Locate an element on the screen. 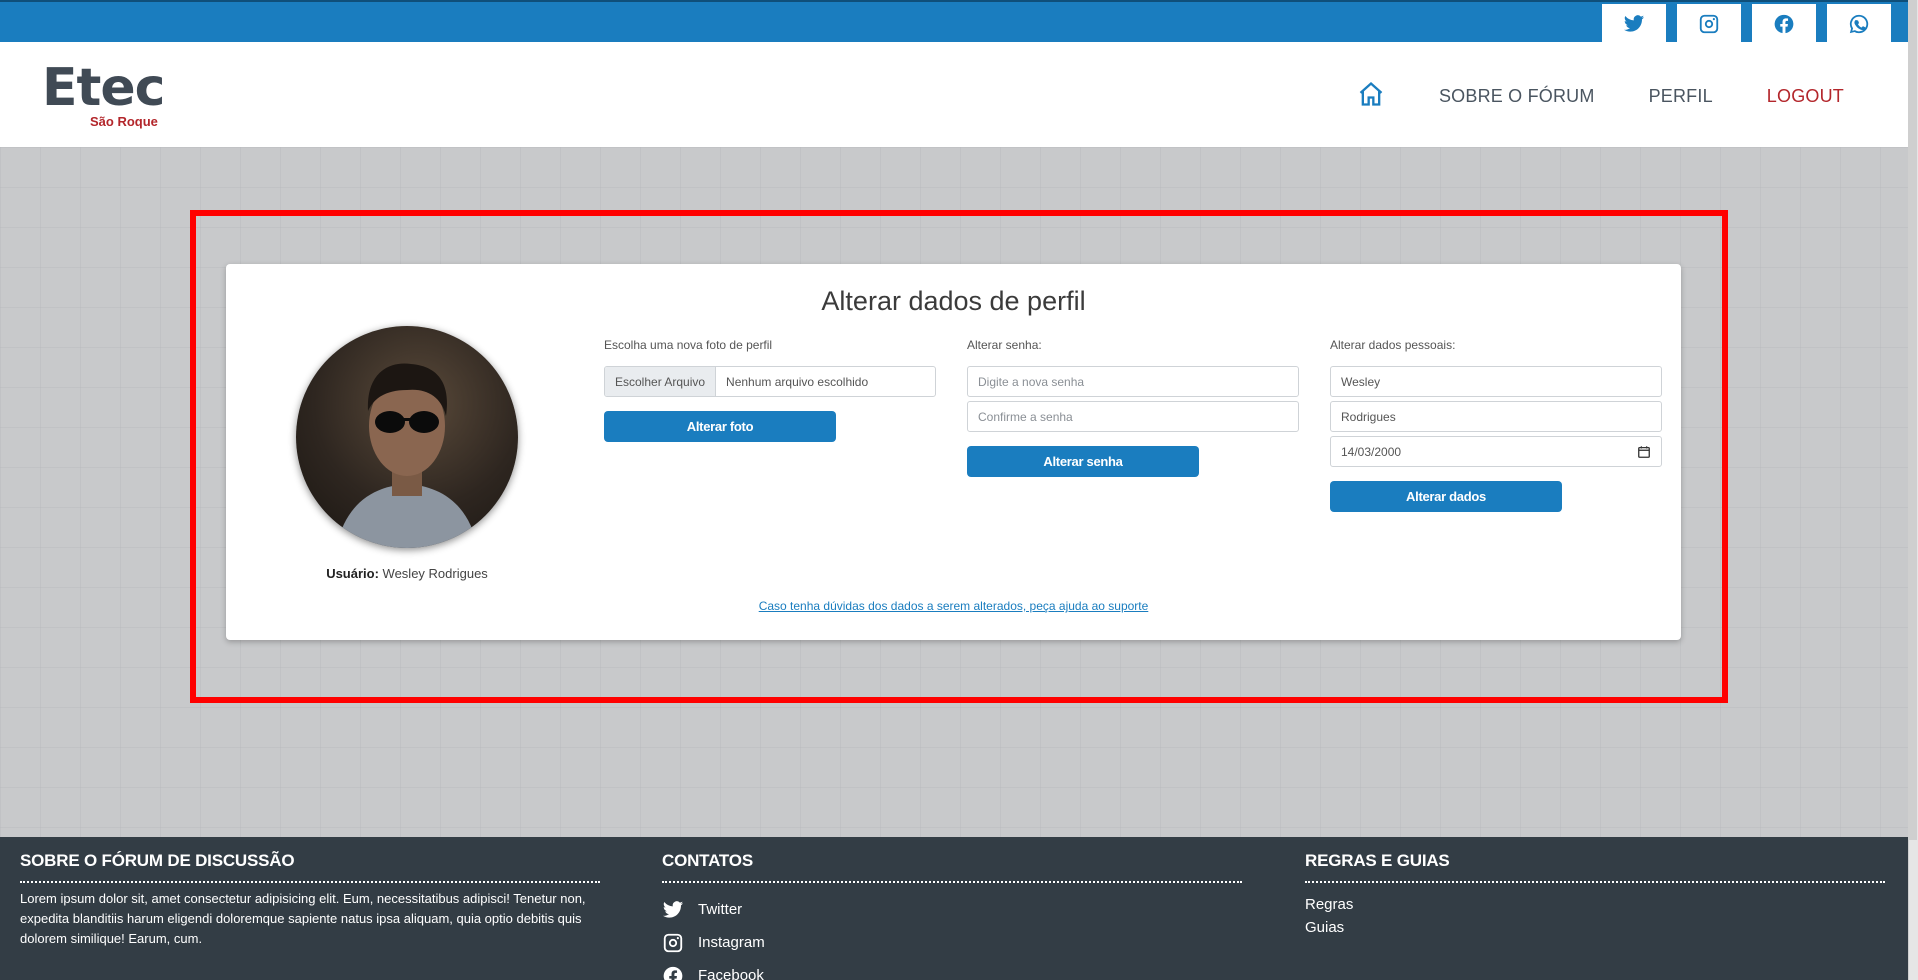 Image resolution: width=1918 pixels, height=980 pixels. footer-rules: REGRAS E GUIAS Regras Guias is located at coordinates (1595, 895).